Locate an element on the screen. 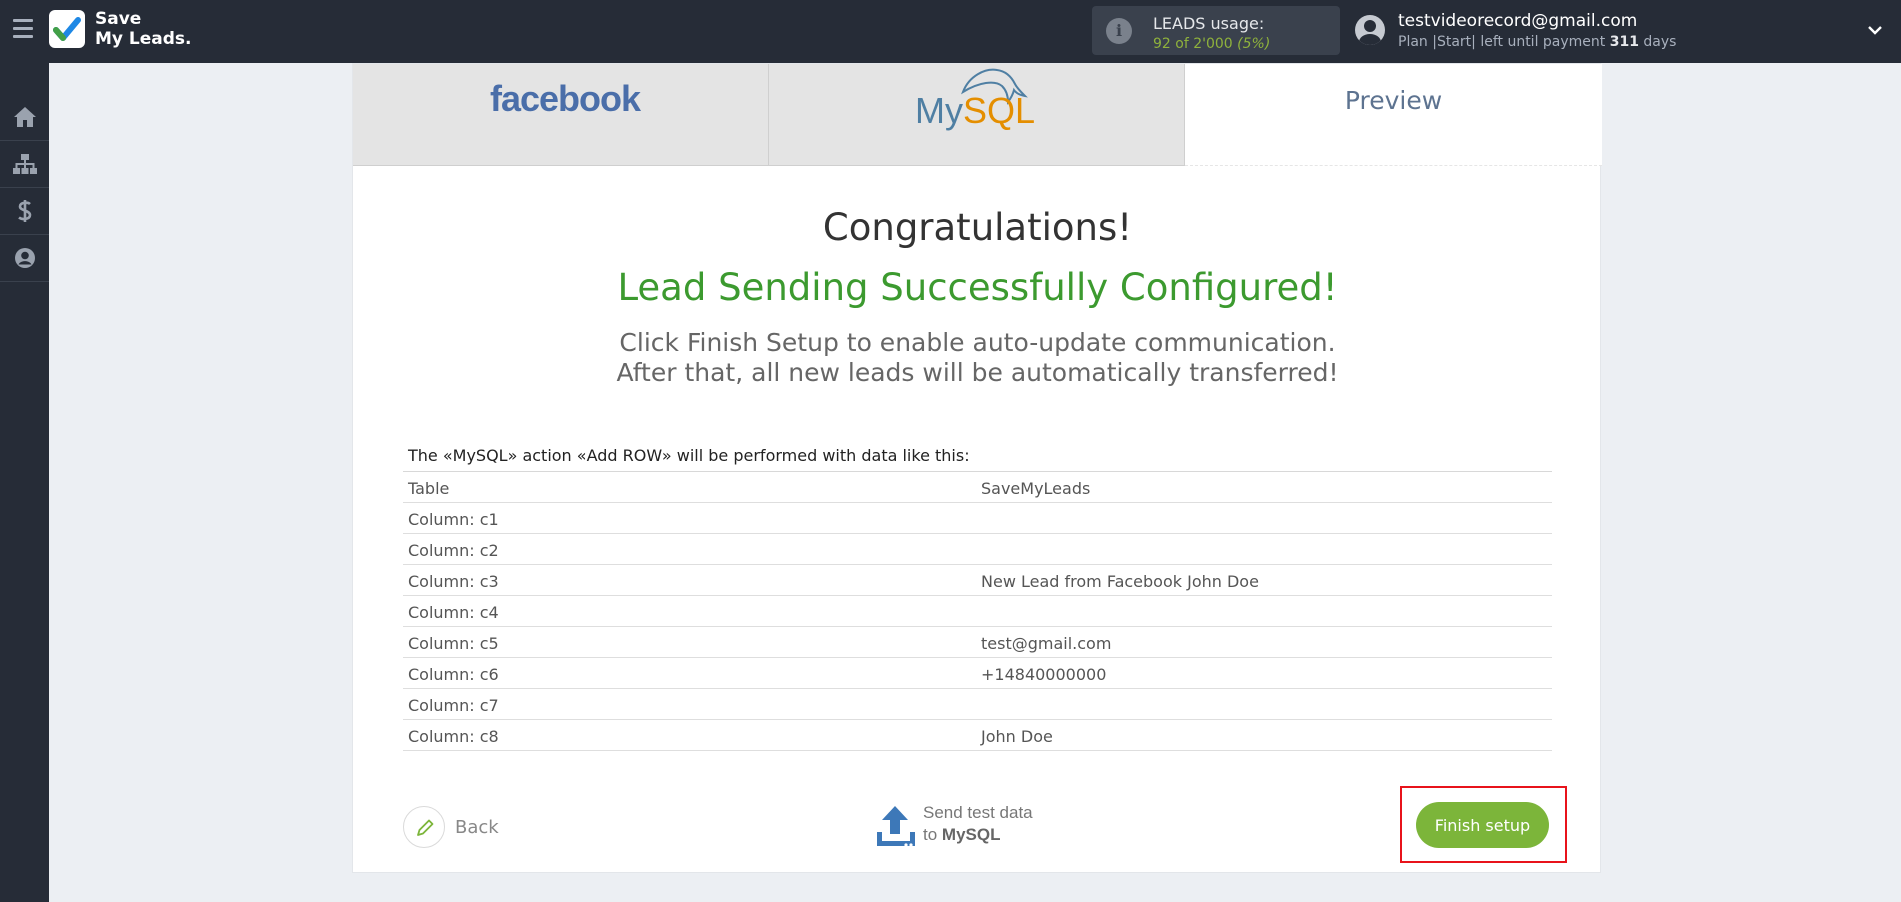  row-field: Column: c7 is located at coordinates (453, 705).